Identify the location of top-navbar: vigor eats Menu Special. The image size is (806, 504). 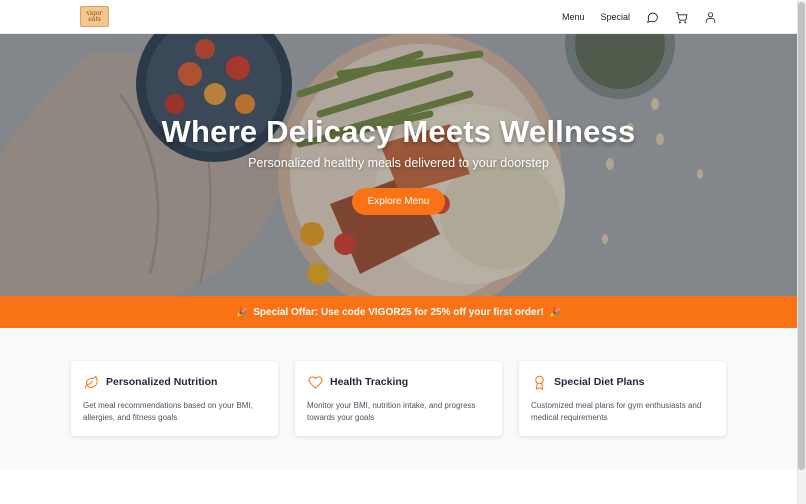
(398, 17).